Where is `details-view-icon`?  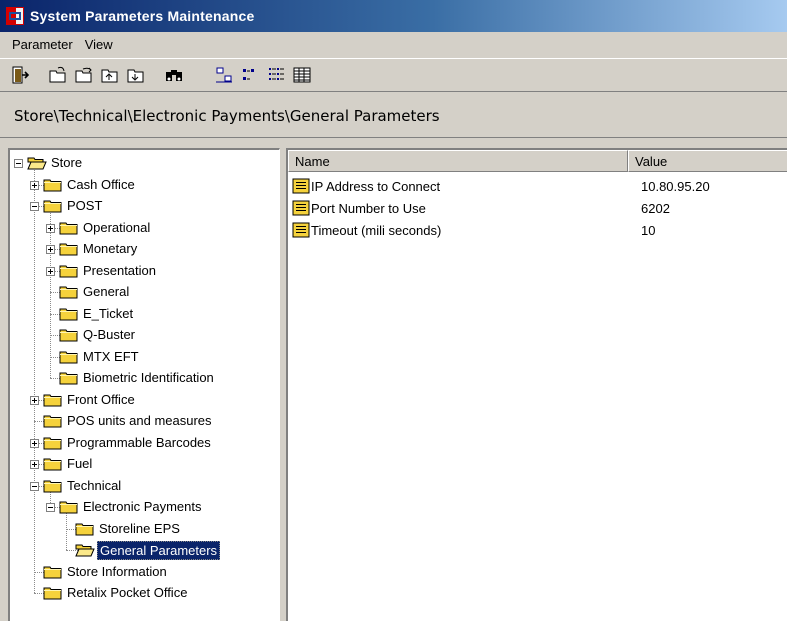 details-view-icon is located at coordinates (302, 75).